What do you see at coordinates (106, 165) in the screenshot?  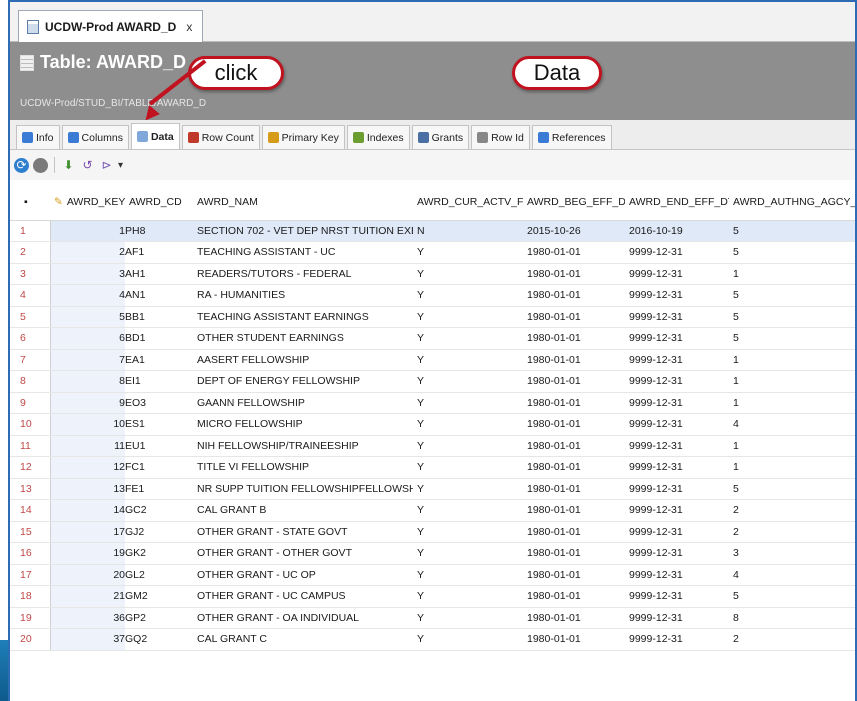 I see `filter-icon: ⊳` at bounding box center [106, 165].